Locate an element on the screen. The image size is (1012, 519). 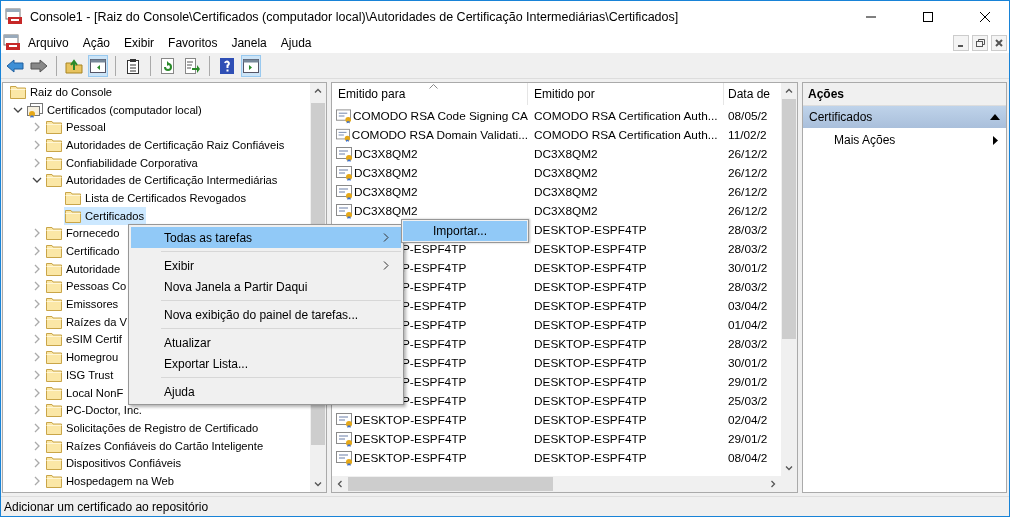
table-cell: 25/03/2 is located at coordinates (748, 400).